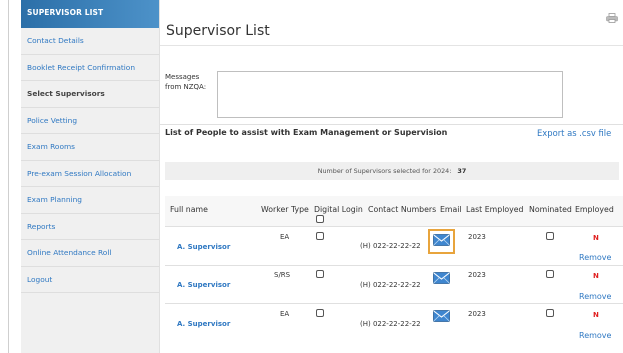 The image size is (623, 353). Describe the element at coordinates (90, 280) in the screenshot. I see `sidebar-item-logout: Logout` at that location.